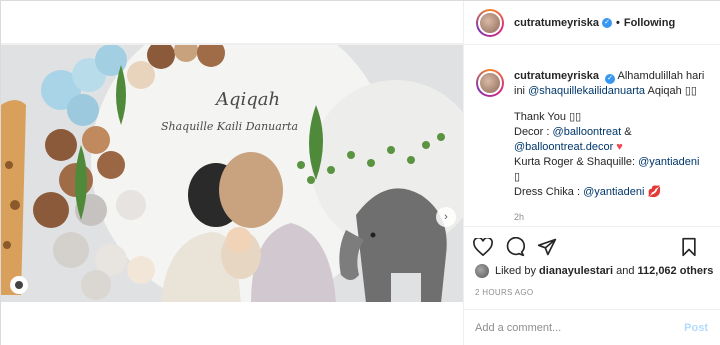 The width and height of the screenshot is (720, 345). What do you see at coordinates (483, 246) in the screenshot?
I see `like-heart-icon` at bounding box center [483, 246].